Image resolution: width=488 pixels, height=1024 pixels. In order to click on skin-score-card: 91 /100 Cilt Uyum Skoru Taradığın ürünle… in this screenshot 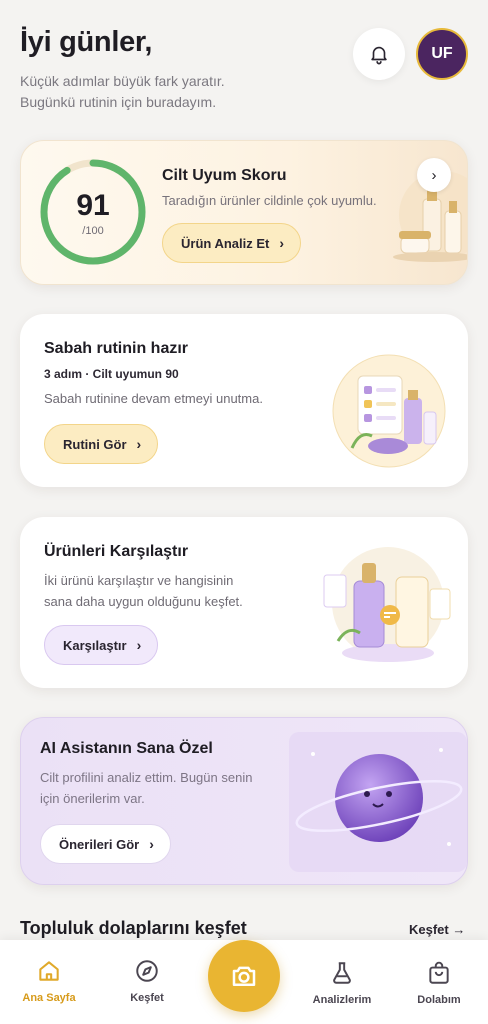, I will do `click(244, 212)`.